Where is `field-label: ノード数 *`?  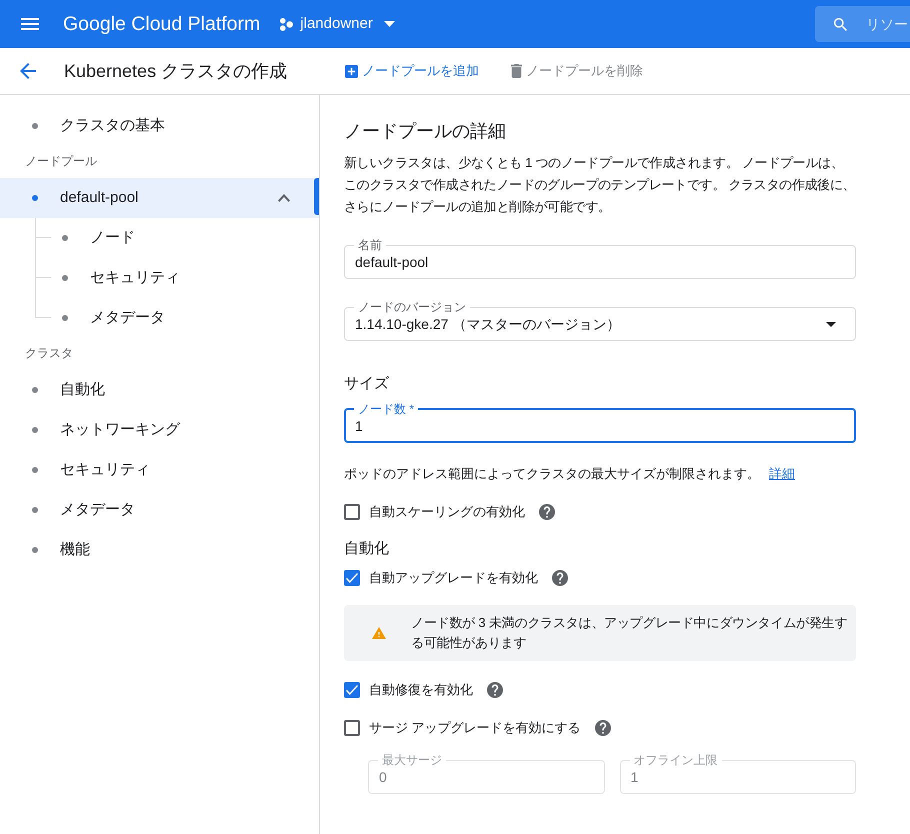
field-label: ノード数 * is located at coordinates (386, 409).